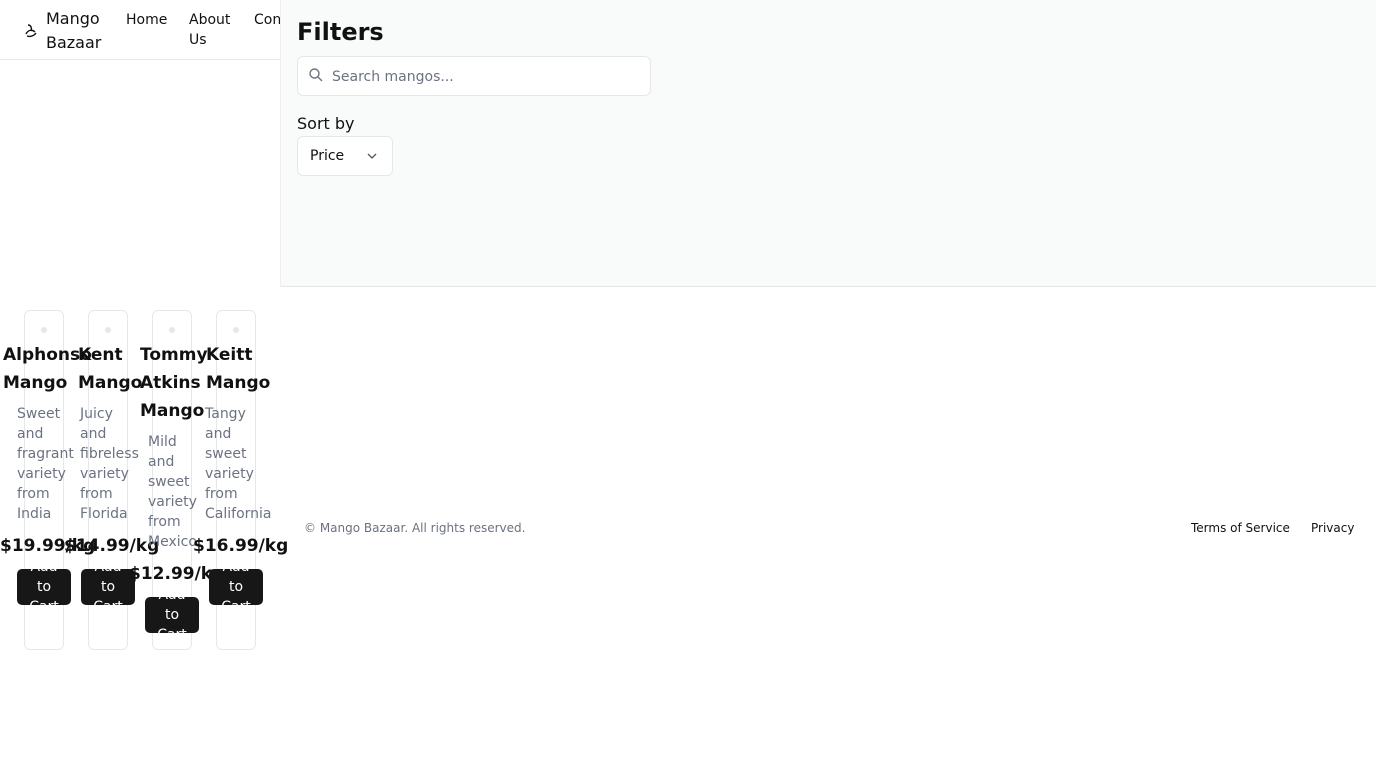 This screenshot has height=768, width=1376. I want to click on sort-label: Sort by, so click(326, 123).